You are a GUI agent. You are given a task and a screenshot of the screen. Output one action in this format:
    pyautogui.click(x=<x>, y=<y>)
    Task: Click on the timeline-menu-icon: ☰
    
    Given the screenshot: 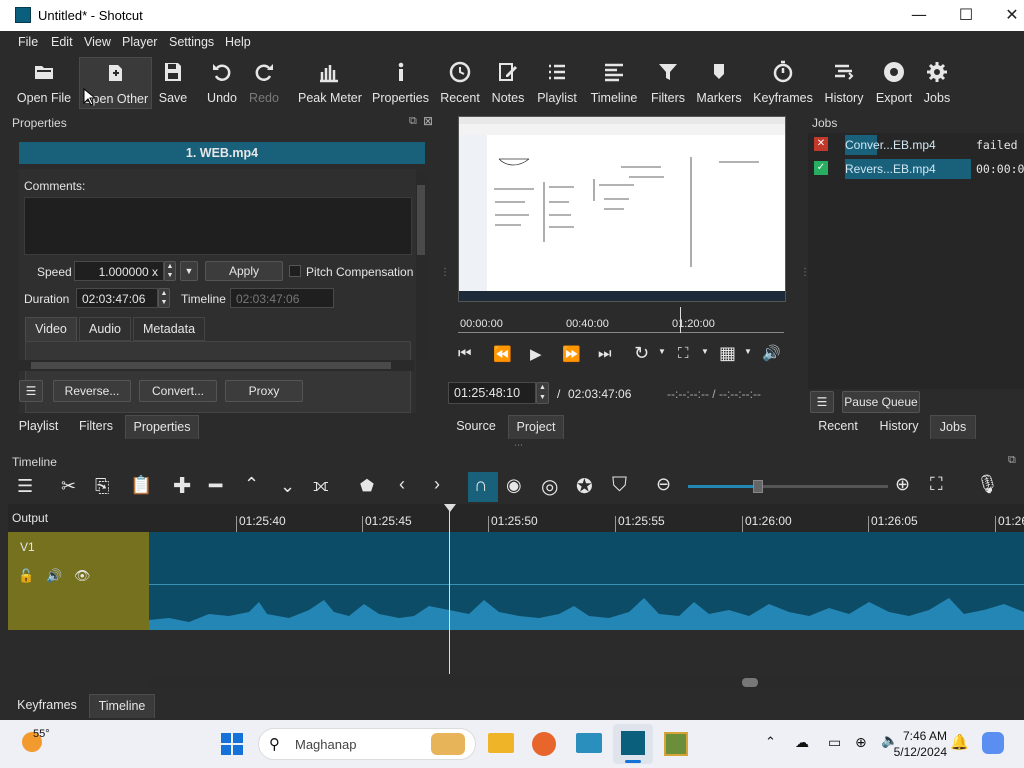 What is the action you would take?
    pyautogui.click(x=25, y=486)
    